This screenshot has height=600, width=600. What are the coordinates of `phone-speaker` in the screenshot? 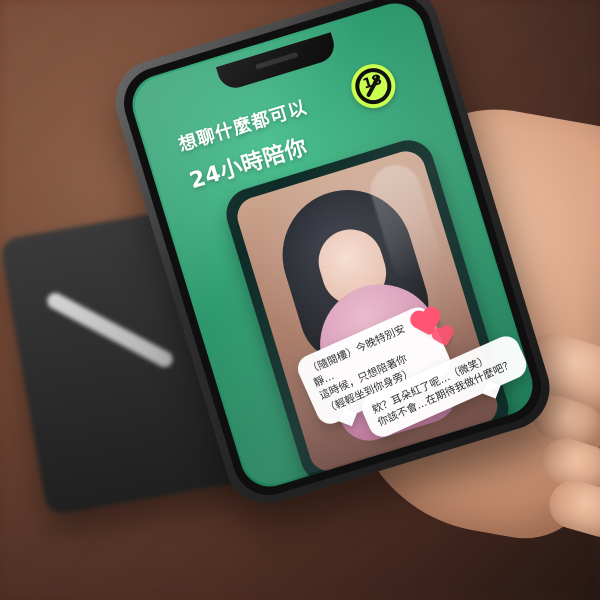 It's located at (276, 61).